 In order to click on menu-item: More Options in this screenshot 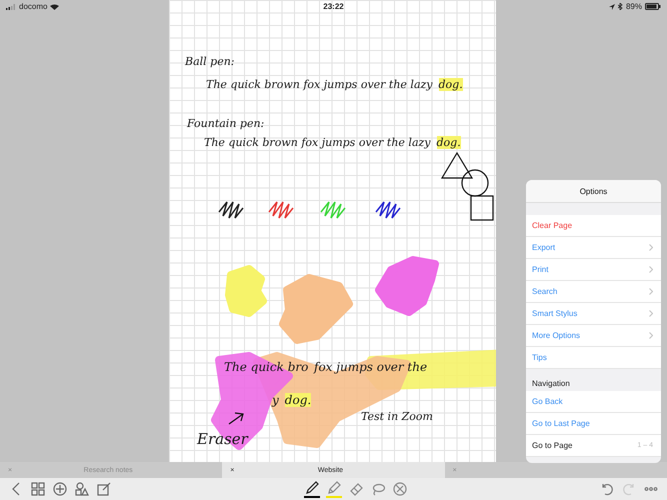, I will do `click(593, 336)`.